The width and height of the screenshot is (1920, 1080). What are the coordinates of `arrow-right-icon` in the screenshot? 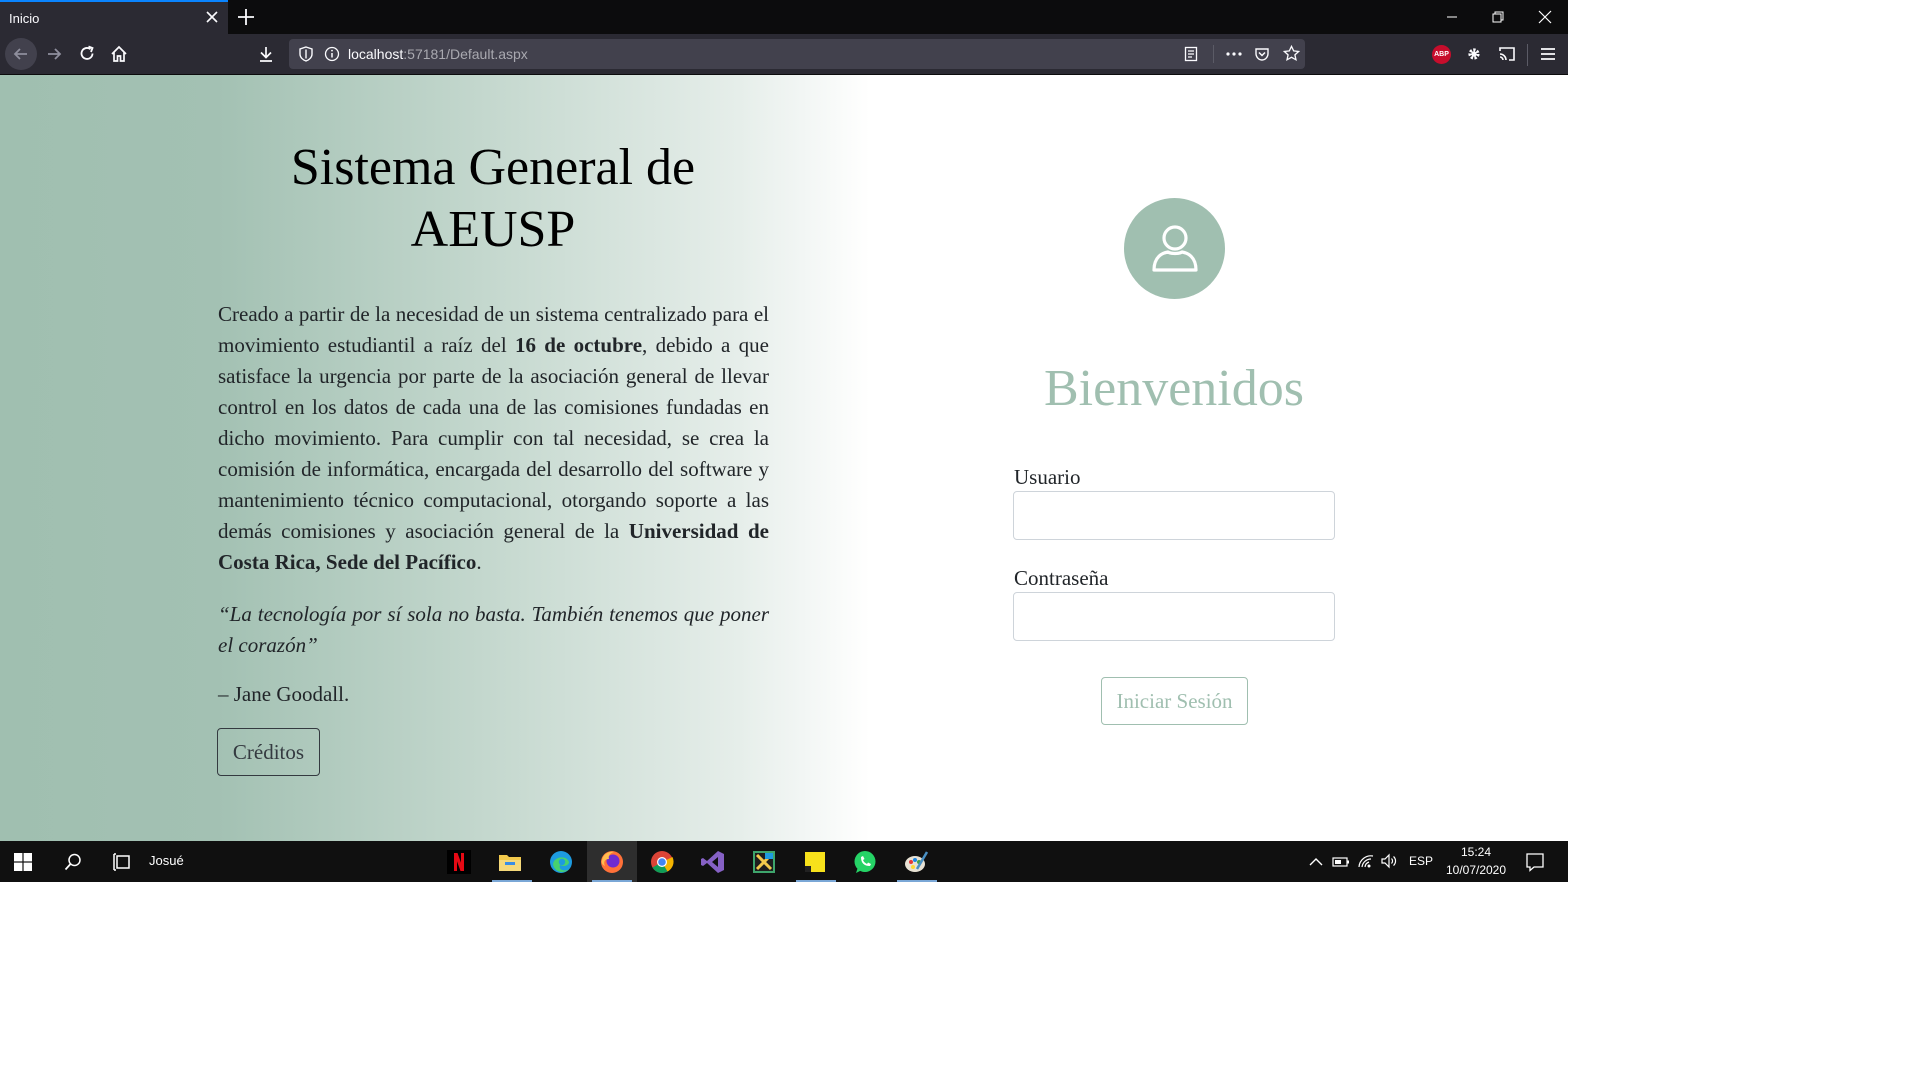 It's located at (54, 54).